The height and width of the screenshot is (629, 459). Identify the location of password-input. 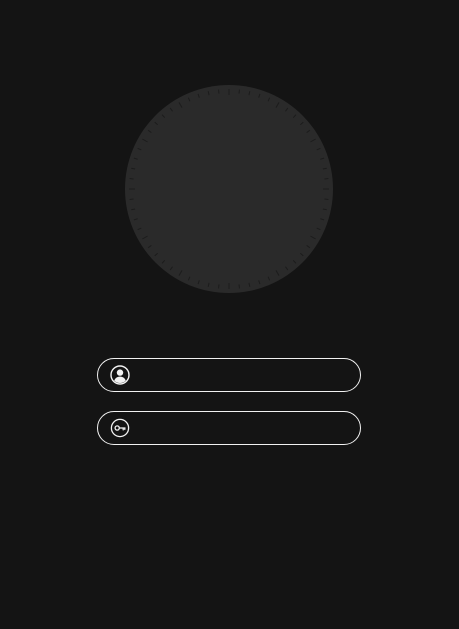
(243, 428).